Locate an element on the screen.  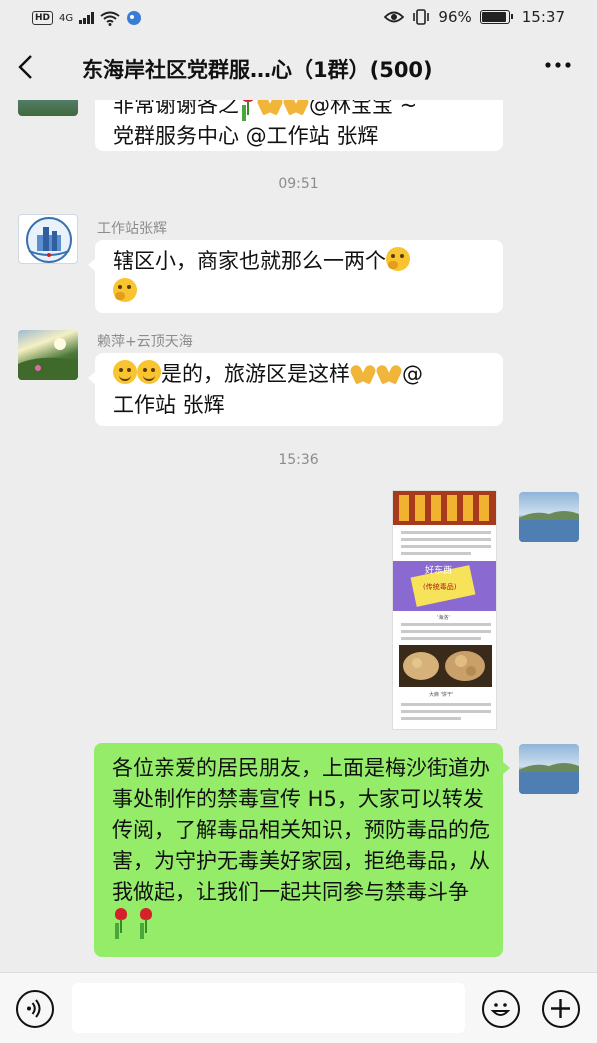
mention-text: 工作站 张辉 is located at coordinates (169, 405).